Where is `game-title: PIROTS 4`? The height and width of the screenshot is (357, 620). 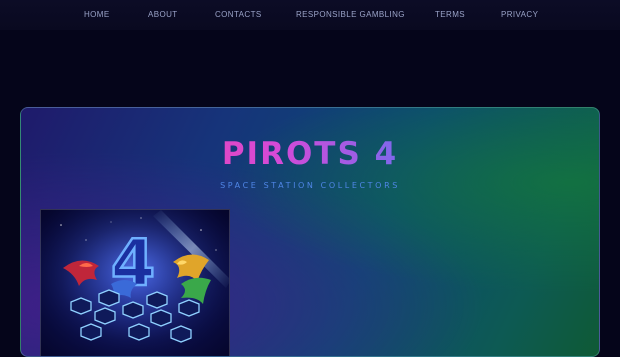 game-title: PIROTS 4 is located at coordinates (310, 154).